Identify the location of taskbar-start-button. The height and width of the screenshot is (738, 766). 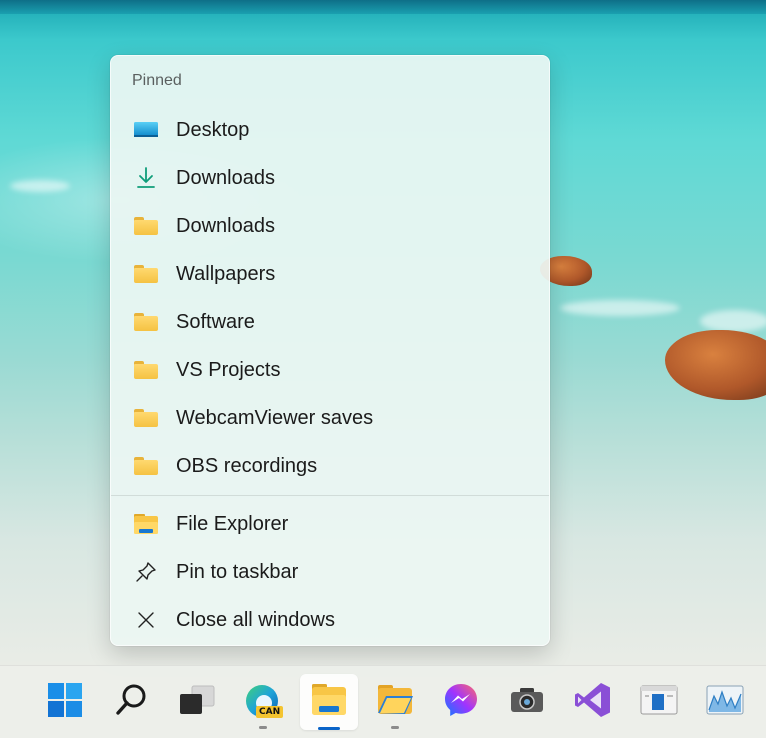
(65, 702).